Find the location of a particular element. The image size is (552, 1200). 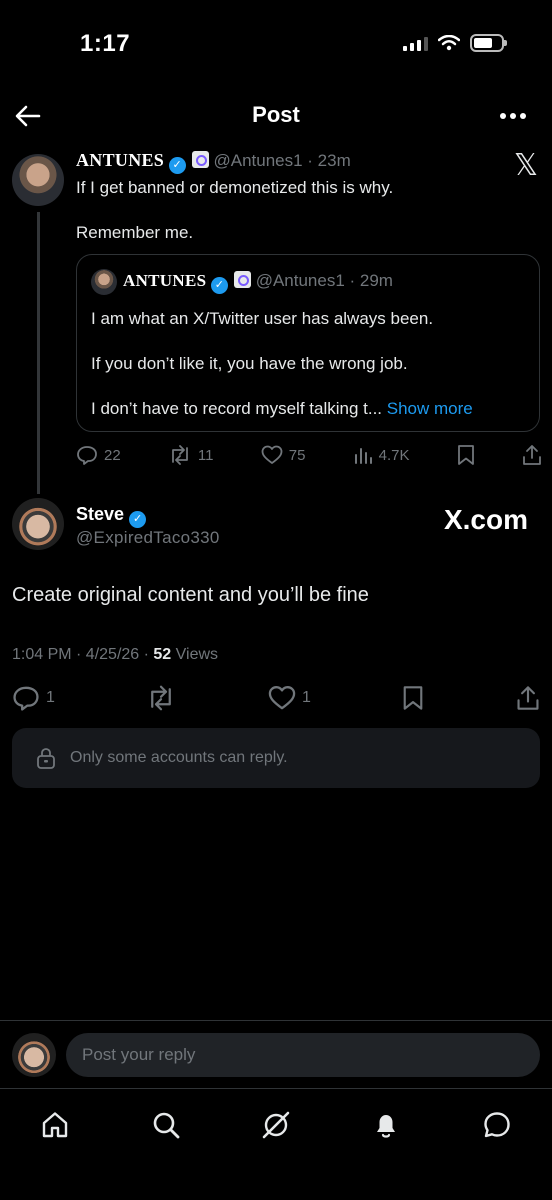

nav-home is located at coordinates (55, 1125).